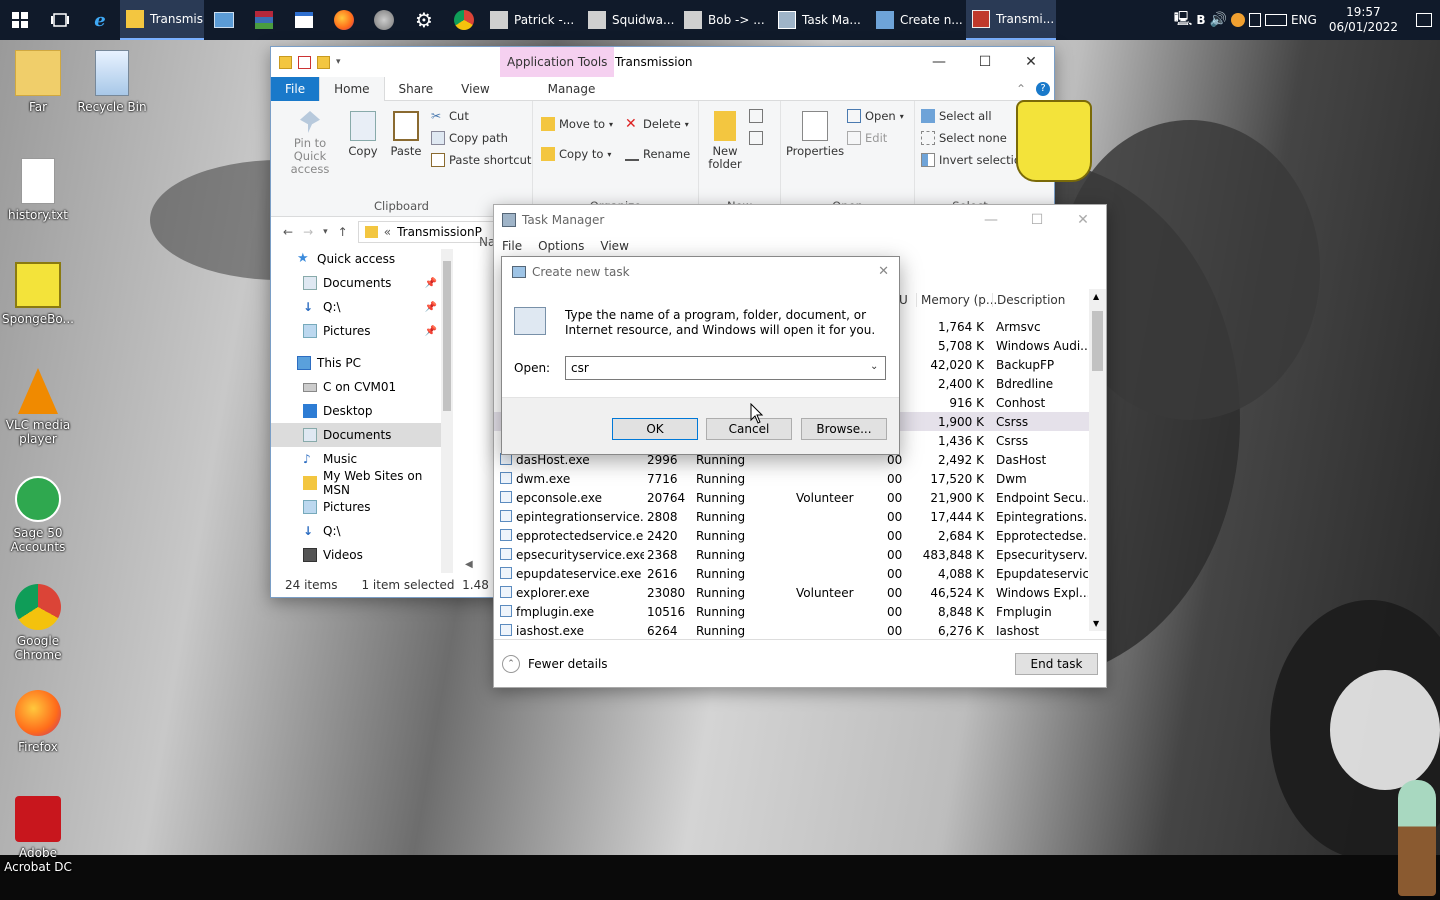  Describe the element at coordinates (974, 160) in the screenshot. I see `invert-selection-button: Invert selection` at that location.